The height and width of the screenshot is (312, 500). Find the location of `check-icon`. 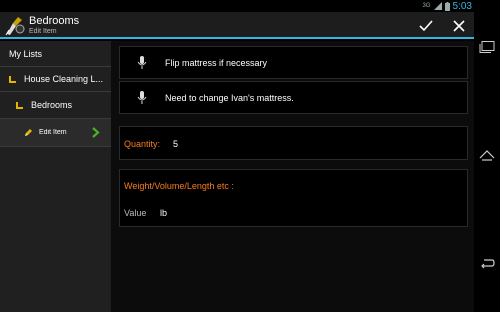

check-icon is located at coordinates (426, 26).